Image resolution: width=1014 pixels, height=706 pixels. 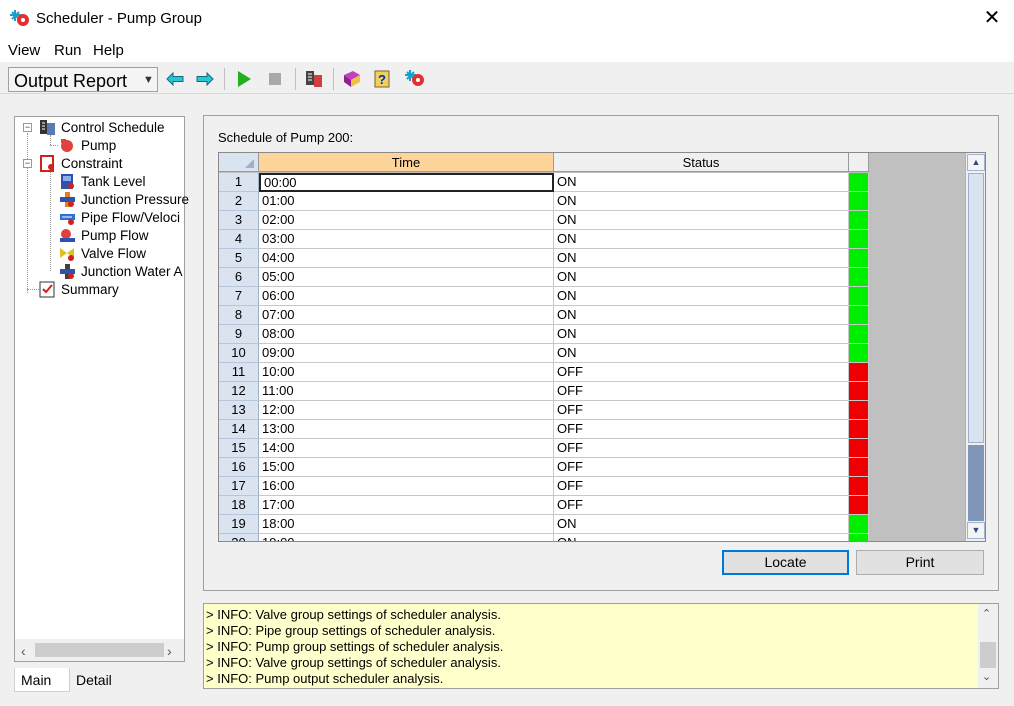 I want to click on scrollbar-track, so click(x=976, y=483).